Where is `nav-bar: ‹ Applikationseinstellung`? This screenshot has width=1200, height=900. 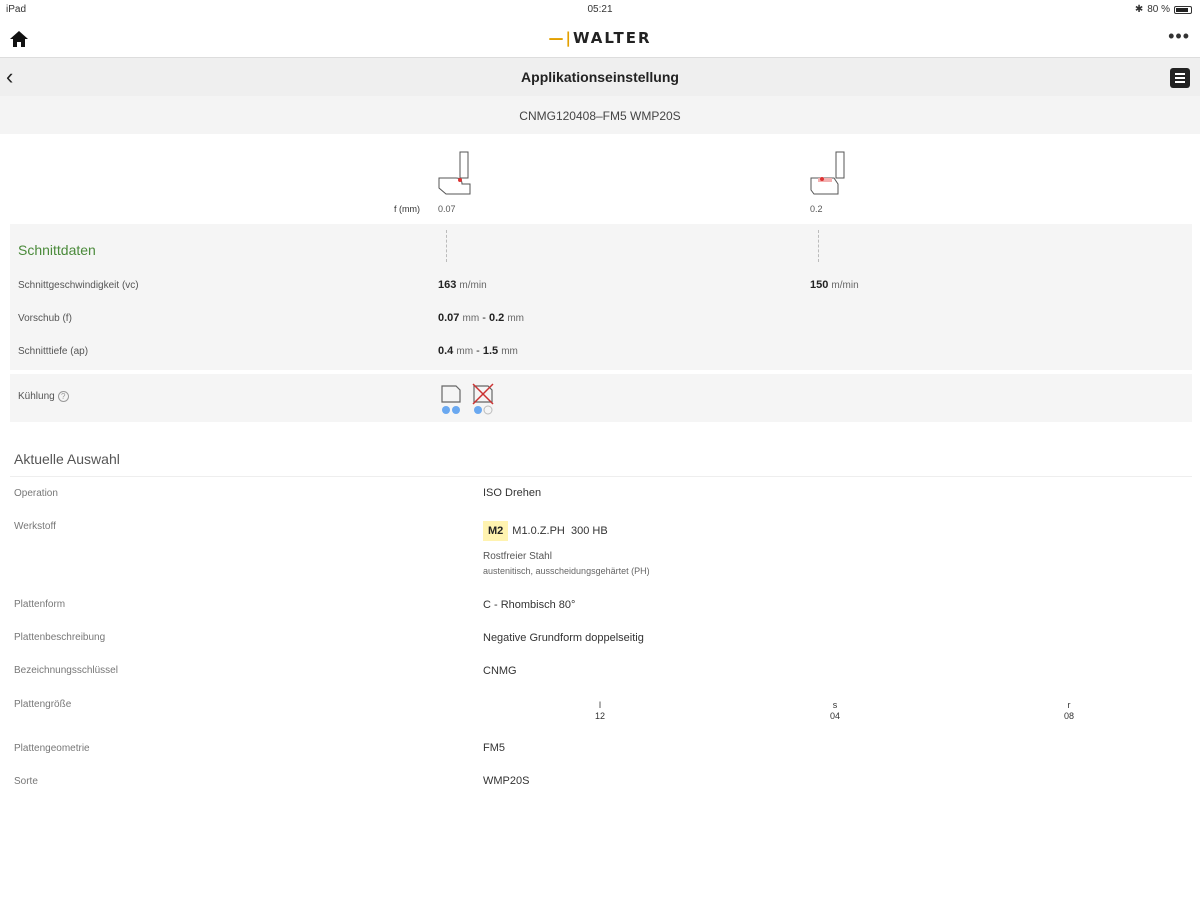 nav-bar: ‹ Applikationseinstellung is located at coordinates (600, 76).